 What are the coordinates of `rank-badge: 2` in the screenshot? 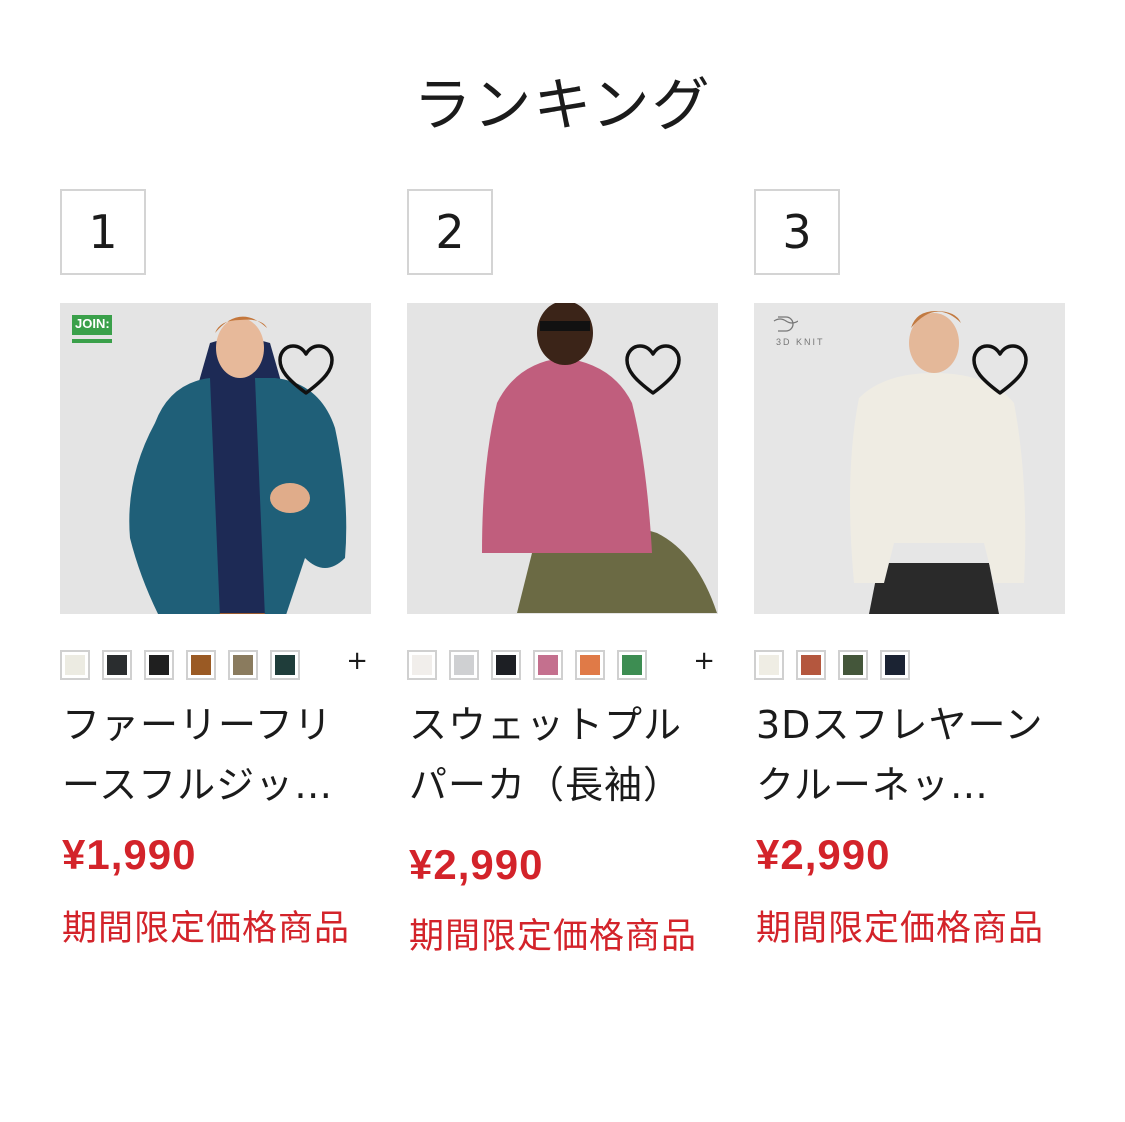 It's located at (450, 232).